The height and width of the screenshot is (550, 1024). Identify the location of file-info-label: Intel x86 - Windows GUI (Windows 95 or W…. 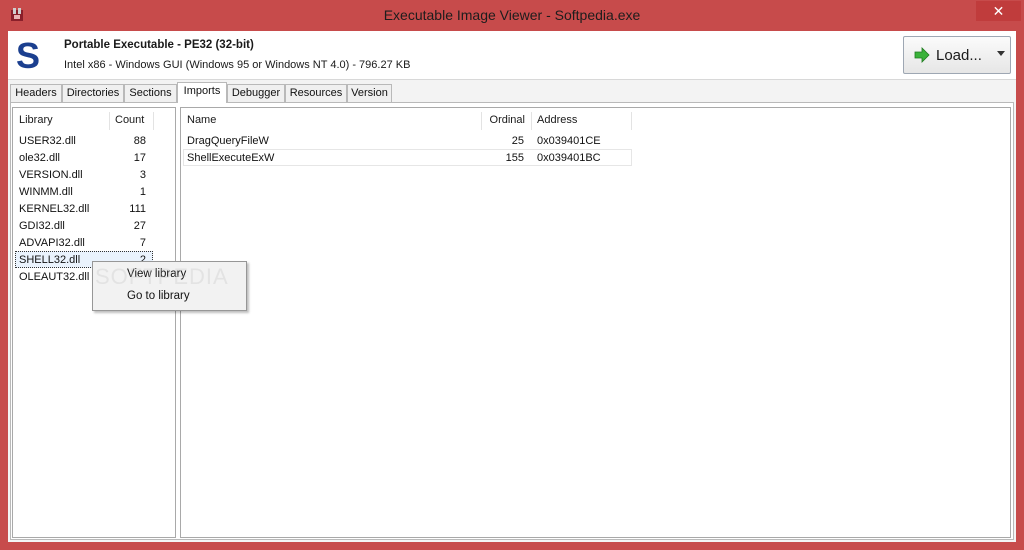
(237, 65).